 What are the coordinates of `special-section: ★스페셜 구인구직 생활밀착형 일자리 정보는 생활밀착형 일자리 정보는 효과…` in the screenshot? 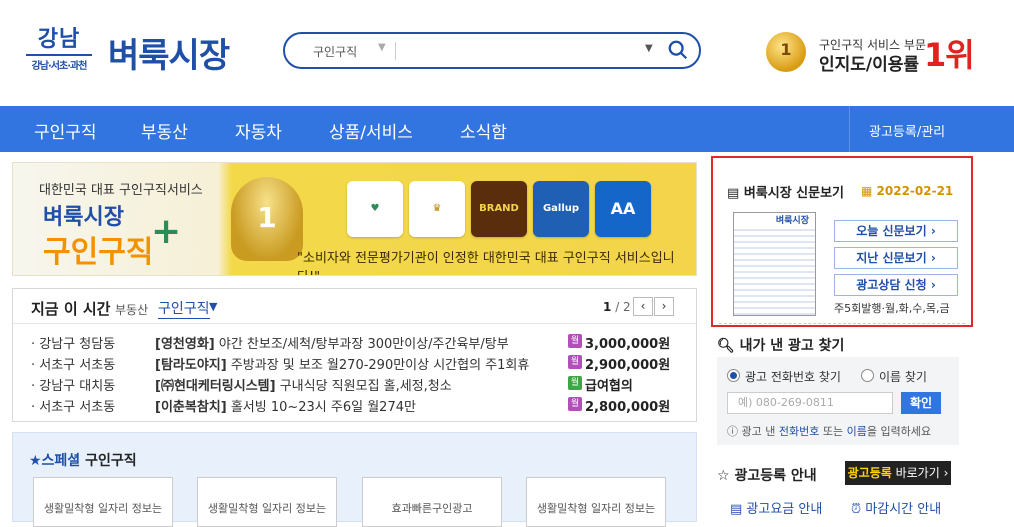 It's located at (354, 479).